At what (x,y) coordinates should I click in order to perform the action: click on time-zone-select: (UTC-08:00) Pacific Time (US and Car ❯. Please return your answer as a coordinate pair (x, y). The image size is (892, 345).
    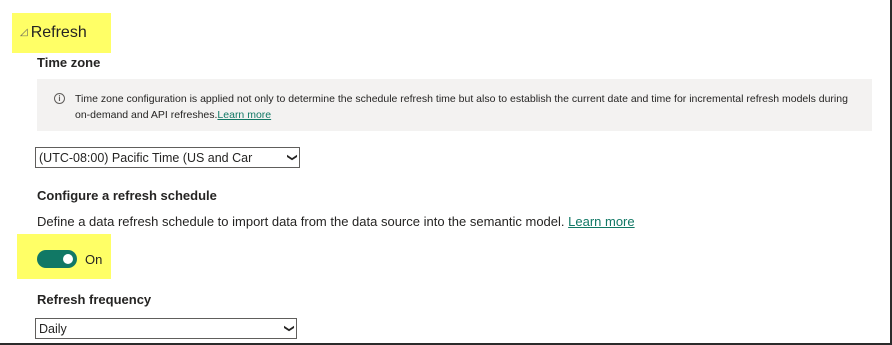
    Looking at the image, I should click on (167, 157).